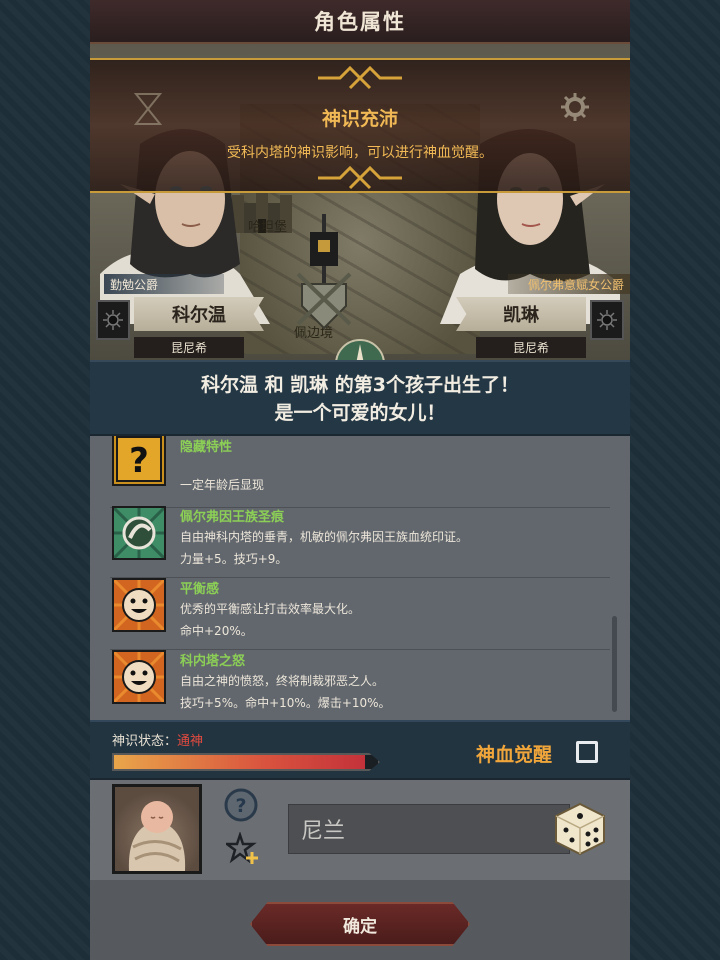 Image resolution: width=720 pixels, height=960 pixels. I want to click on header-bar: 角色属性, so click(360, 22).